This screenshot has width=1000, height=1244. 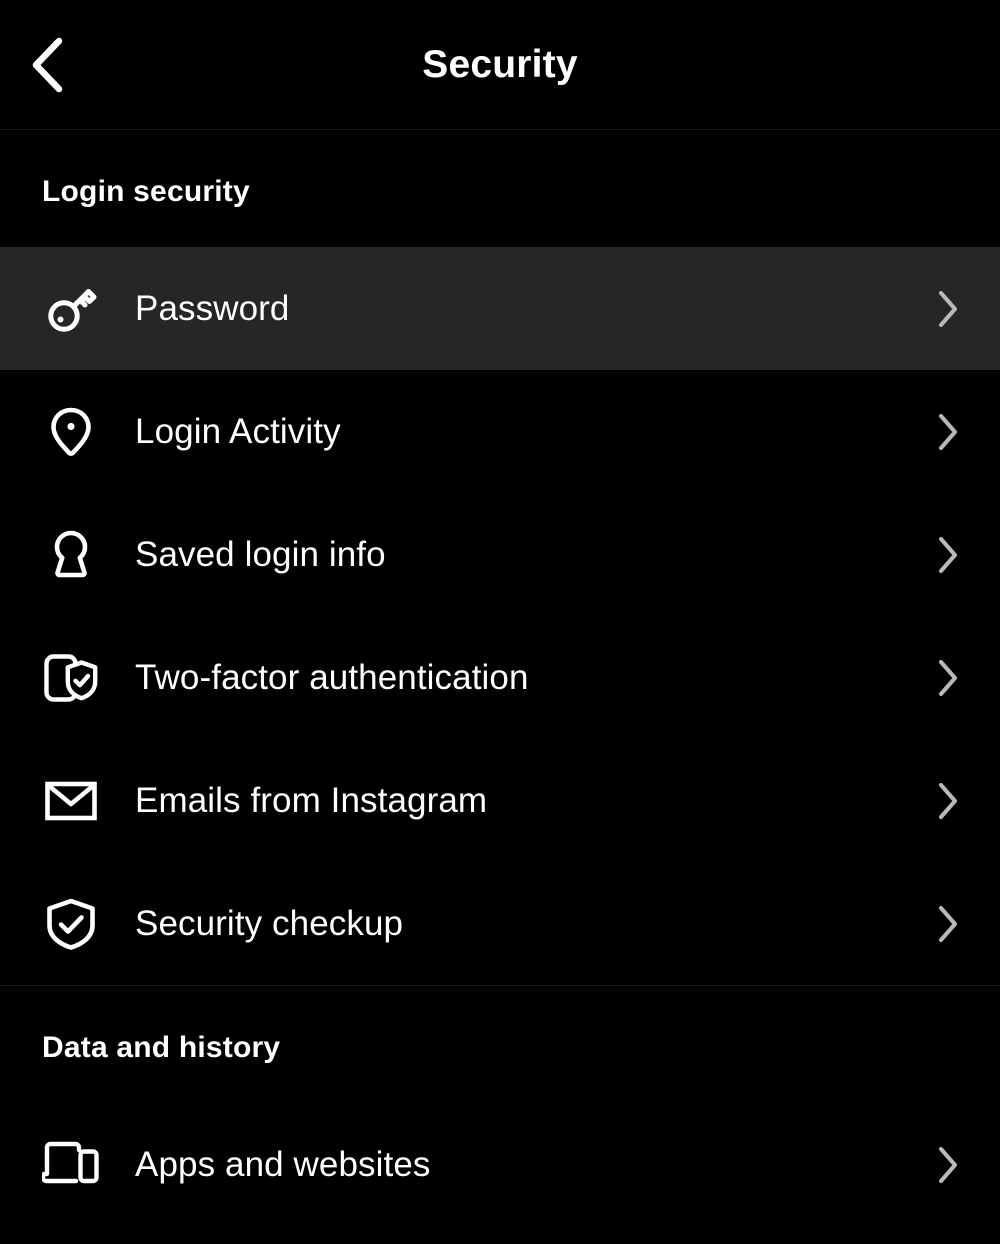 I want to click on list-item-label: Security checkup, so click(x=269, y=923).